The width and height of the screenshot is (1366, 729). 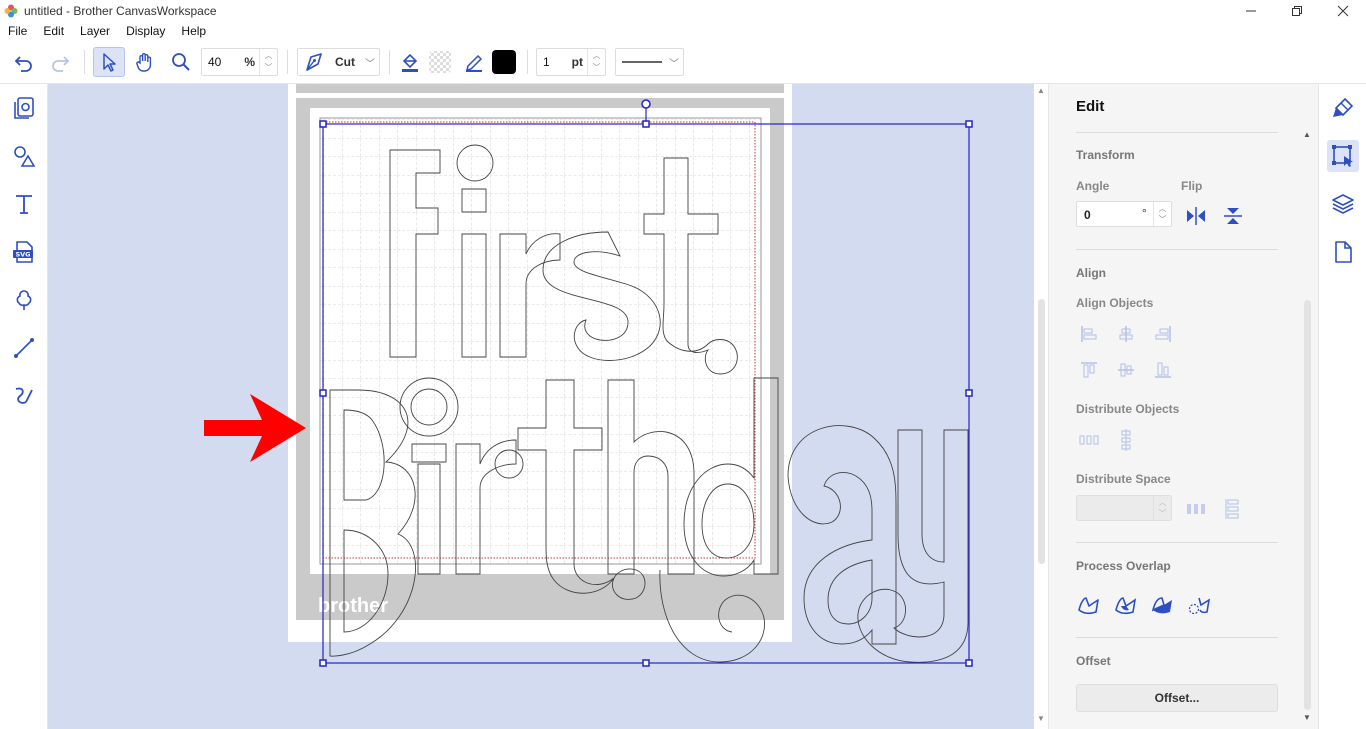 What do you see at coordinates (24, 156) in the screenshot?
I see `shapes-button` at bounding box center [24, 156].